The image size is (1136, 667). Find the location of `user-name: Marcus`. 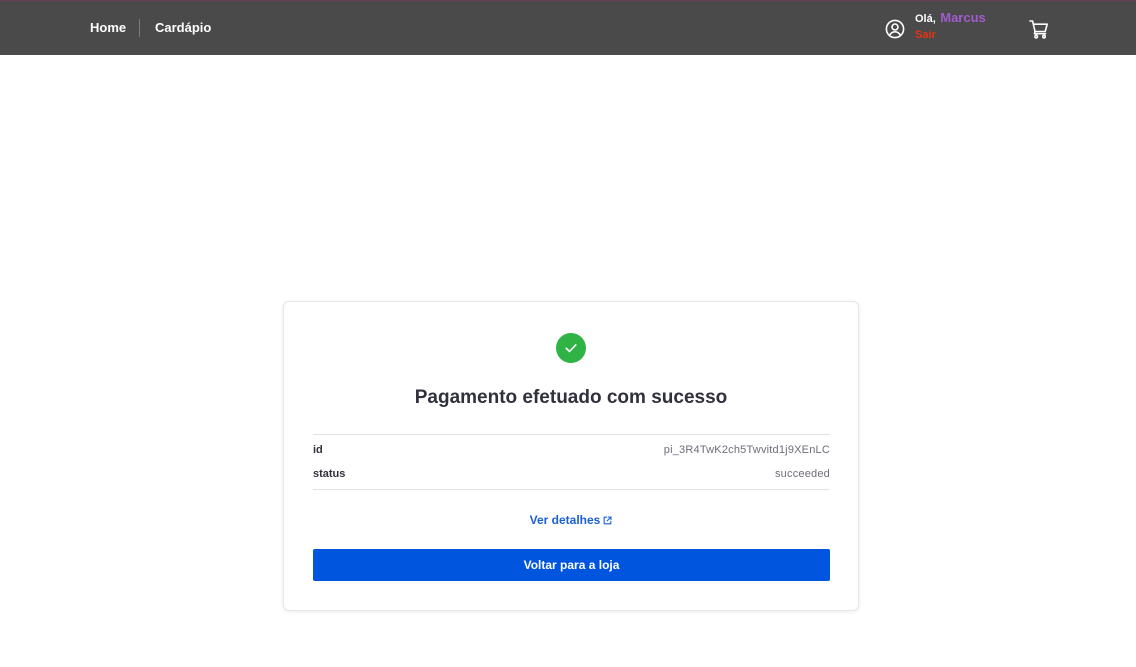

user-name: Marcus is located at coordinates (963, 17).